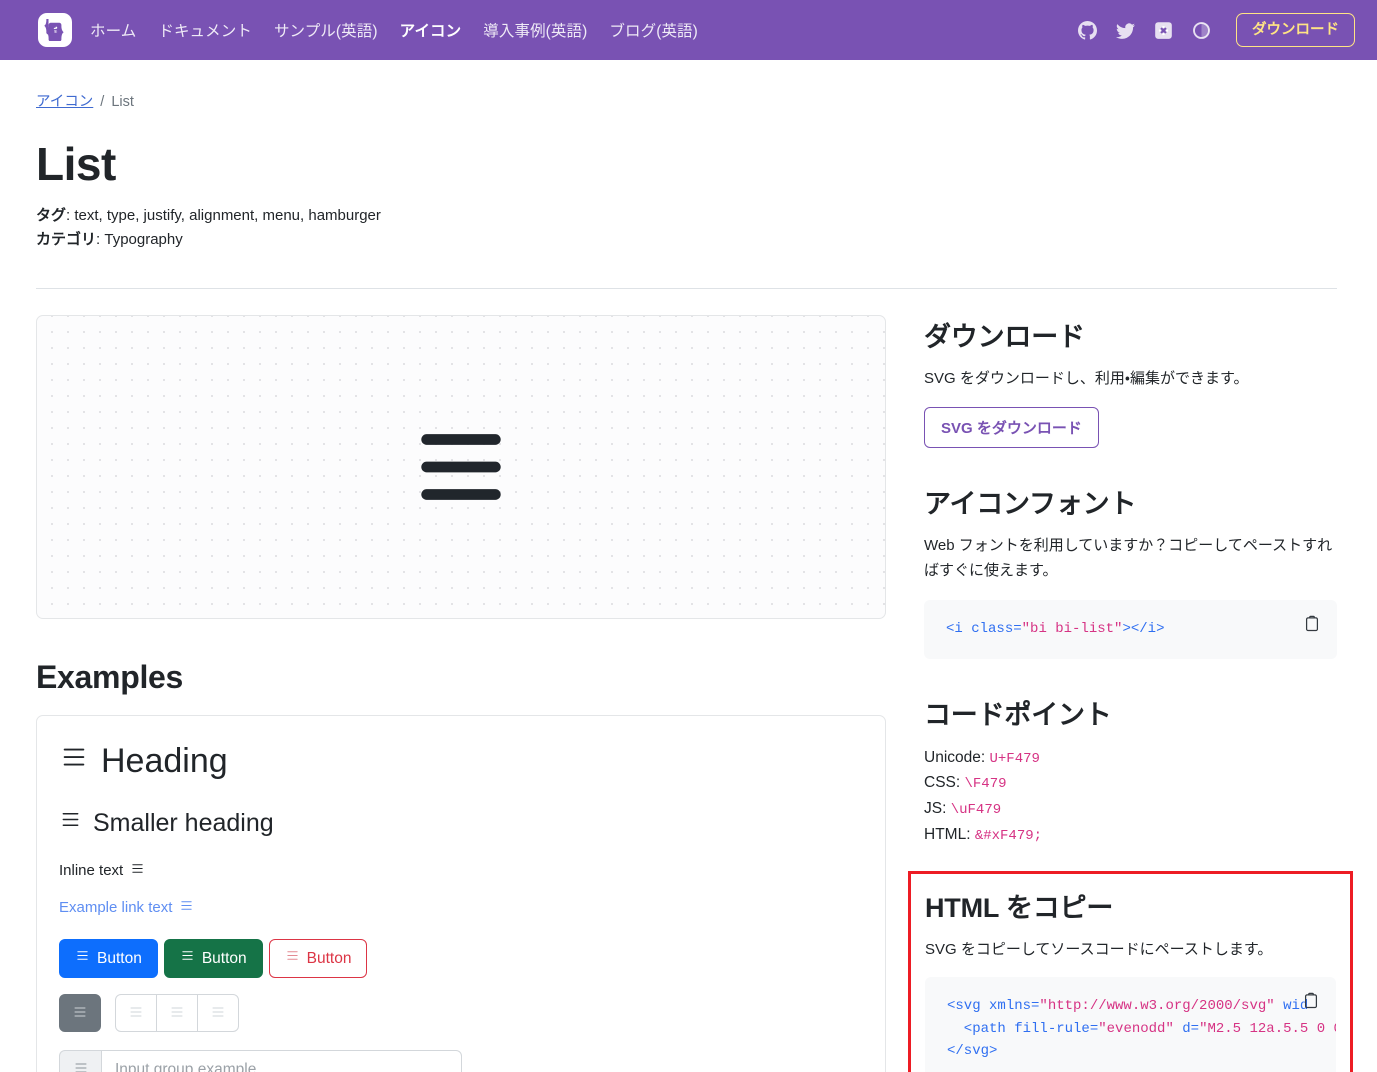 The width and height of the screenshot is (1377, 1072). I want to click on codepoint-row-html: HTML: &#xF479;, so click(1130, 835).